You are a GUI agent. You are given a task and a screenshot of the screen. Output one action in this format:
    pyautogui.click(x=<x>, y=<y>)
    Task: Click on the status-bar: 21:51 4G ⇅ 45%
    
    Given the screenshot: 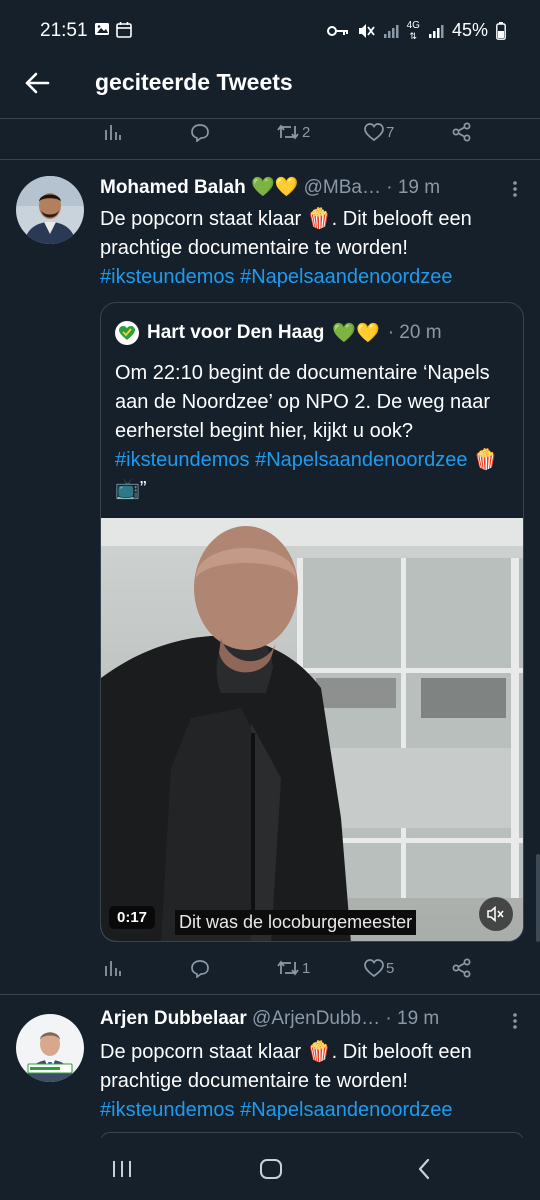 What is the action you would take?
    pyautogui.click(x=270, y=30)
    